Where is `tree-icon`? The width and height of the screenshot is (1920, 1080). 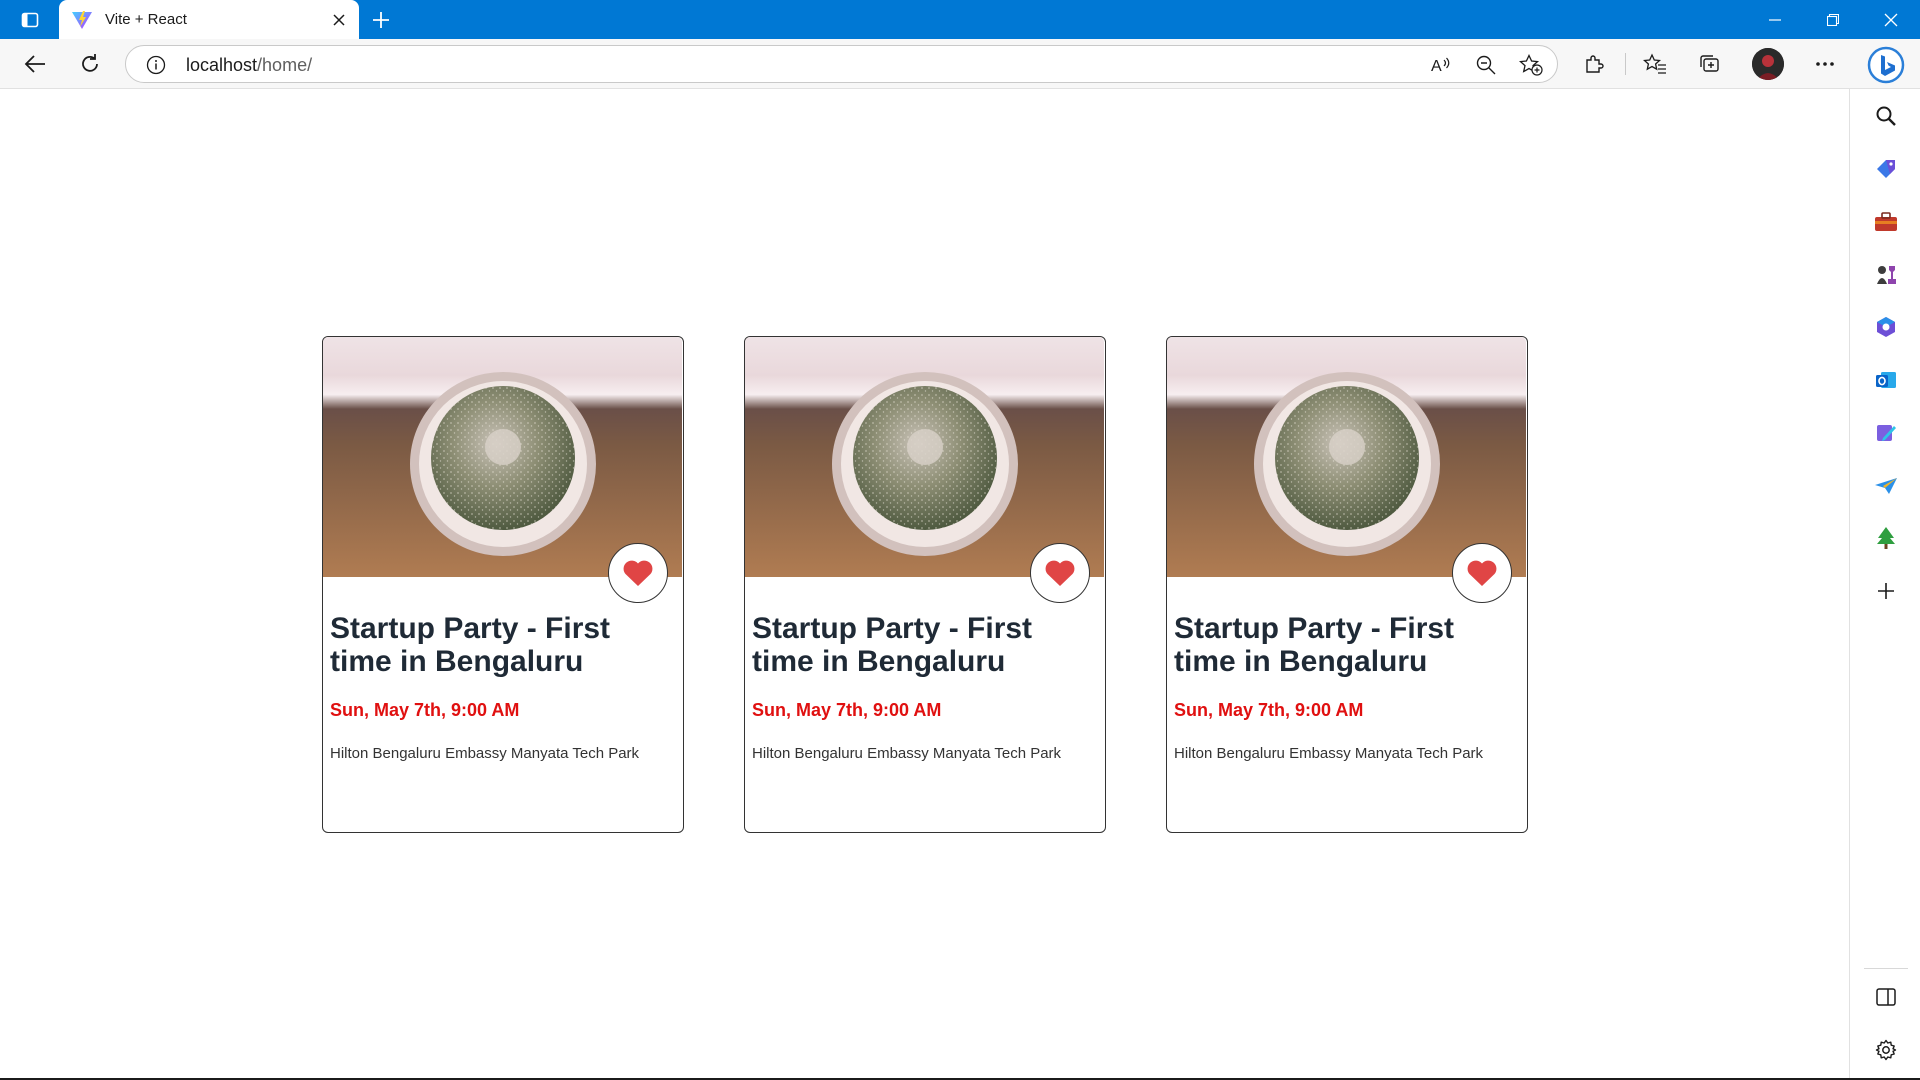 tree-icon is located at coordinates (1886, 538).